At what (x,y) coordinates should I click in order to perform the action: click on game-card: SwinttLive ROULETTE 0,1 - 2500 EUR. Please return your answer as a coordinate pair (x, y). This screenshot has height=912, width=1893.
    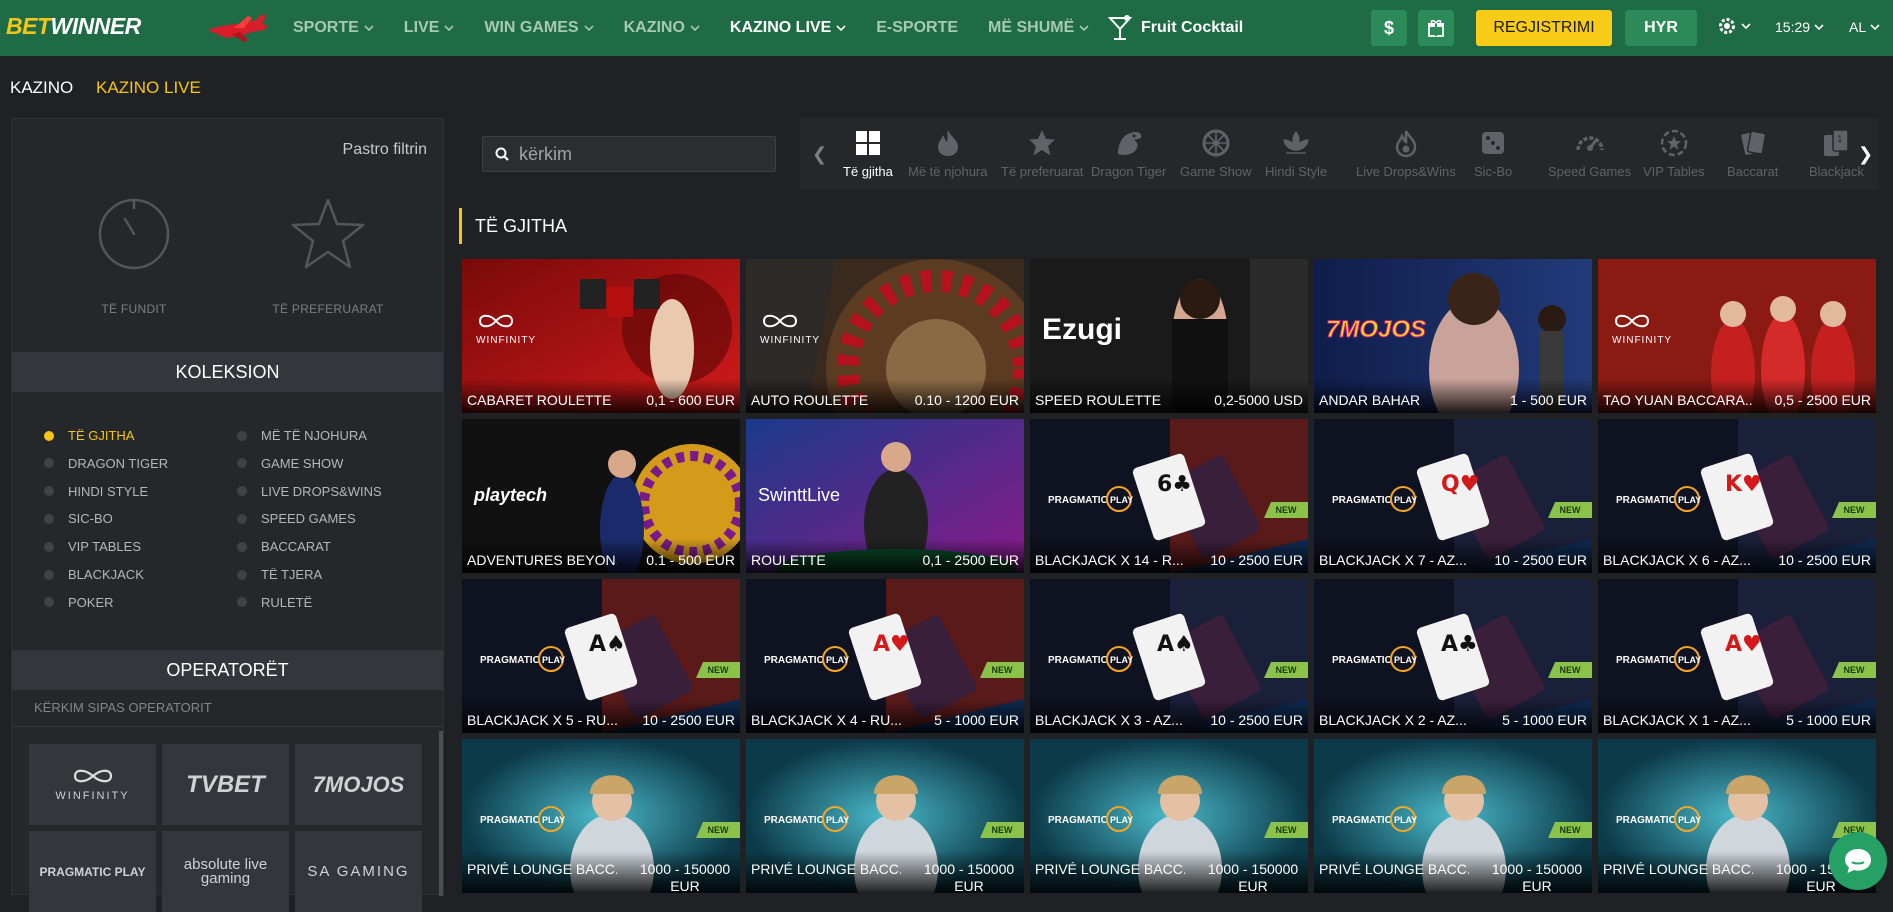
    Looking at the image, I should click on (885, 496).